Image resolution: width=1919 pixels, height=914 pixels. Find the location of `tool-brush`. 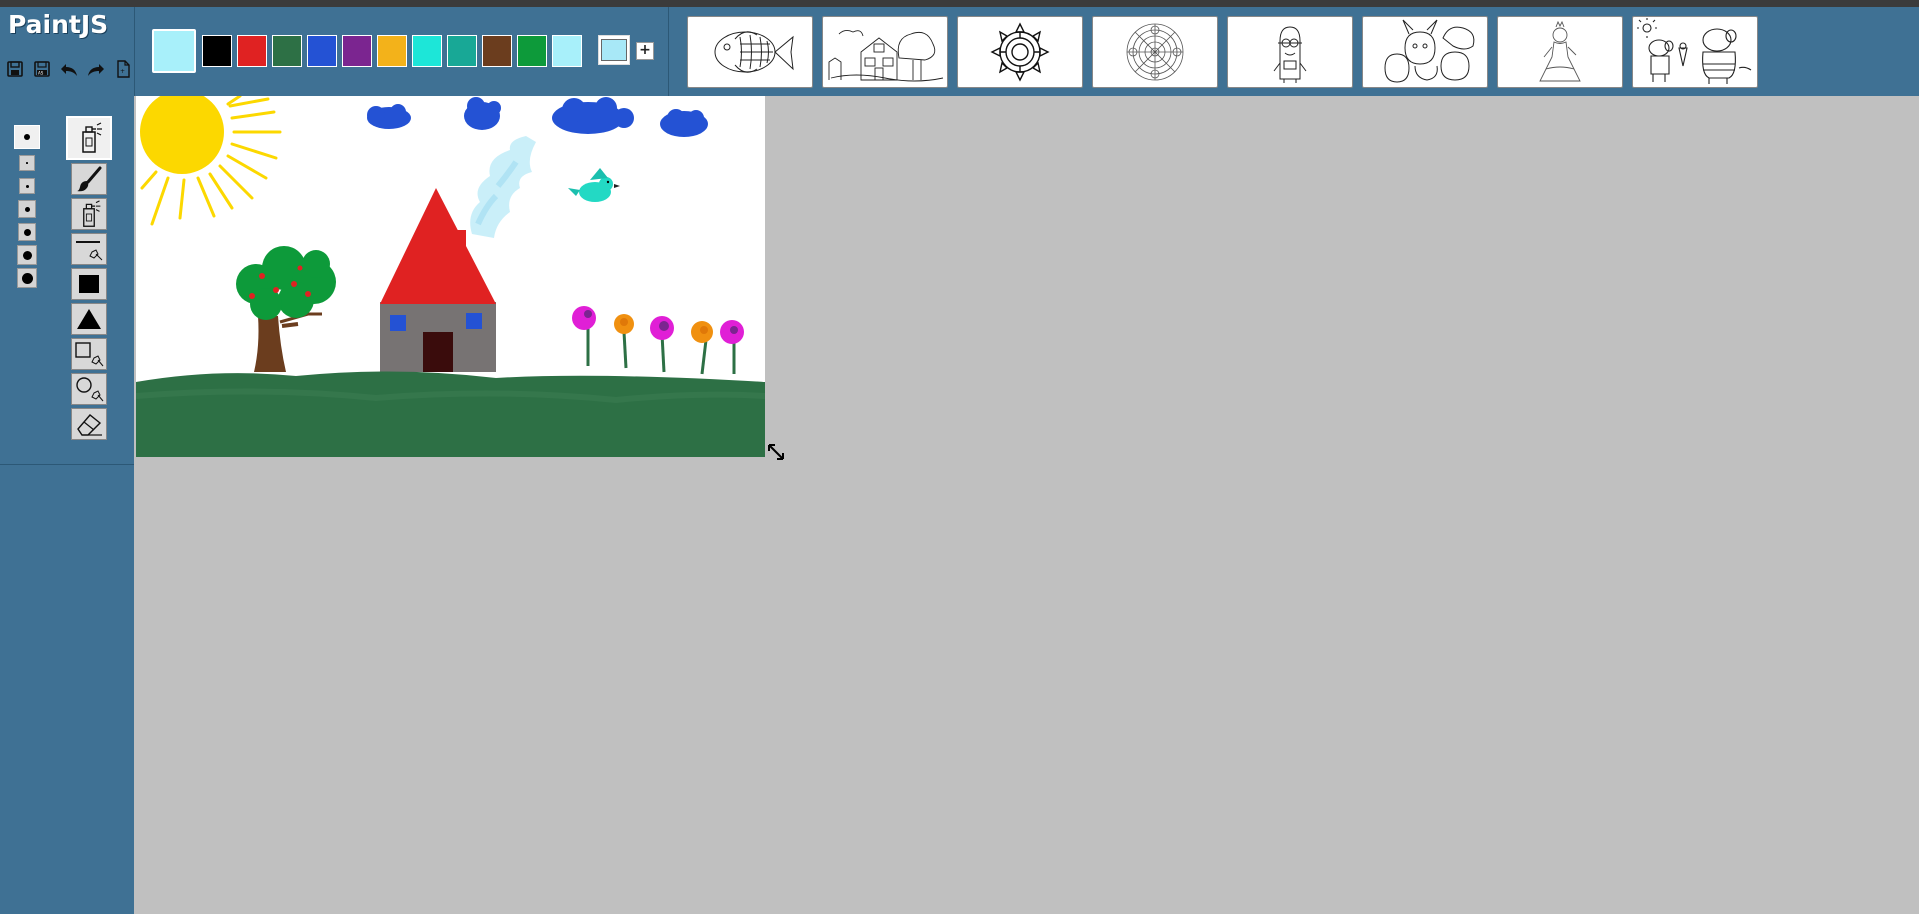

tool-brush is located at coordinates (89, 179).